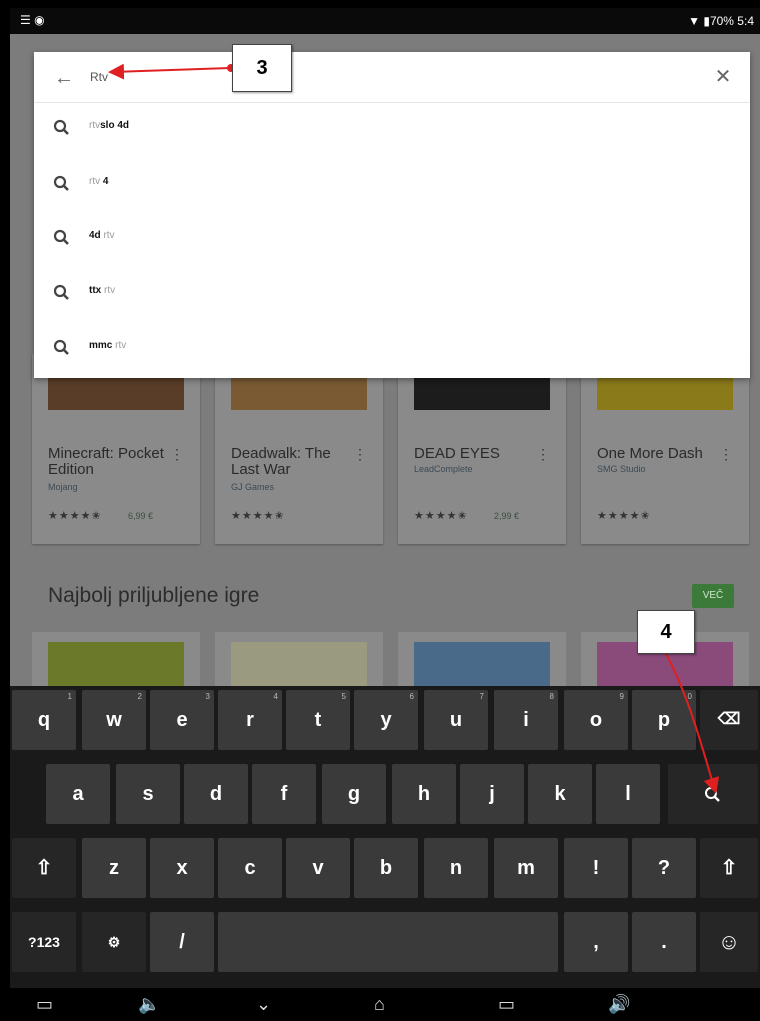 Image resolution: width=760 pixels, height=1021 pixels. Describe the element at coordinates (250, 720) in the screenshot. I see `key-r: r4` at that location.